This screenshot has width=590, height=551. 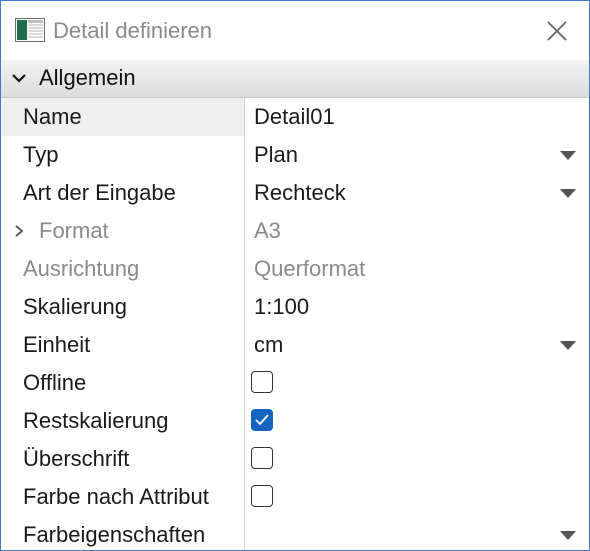 I want to click on property-row-skalierung: Skalierung 1:100, so click(x=295, y=307).